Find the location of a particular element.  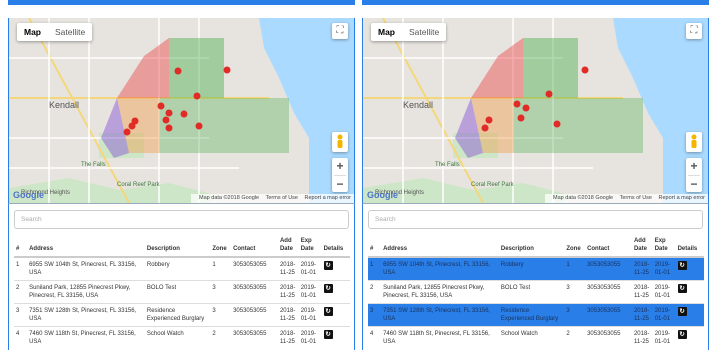

cell-num: 1 is located at coordinates (375, 268).